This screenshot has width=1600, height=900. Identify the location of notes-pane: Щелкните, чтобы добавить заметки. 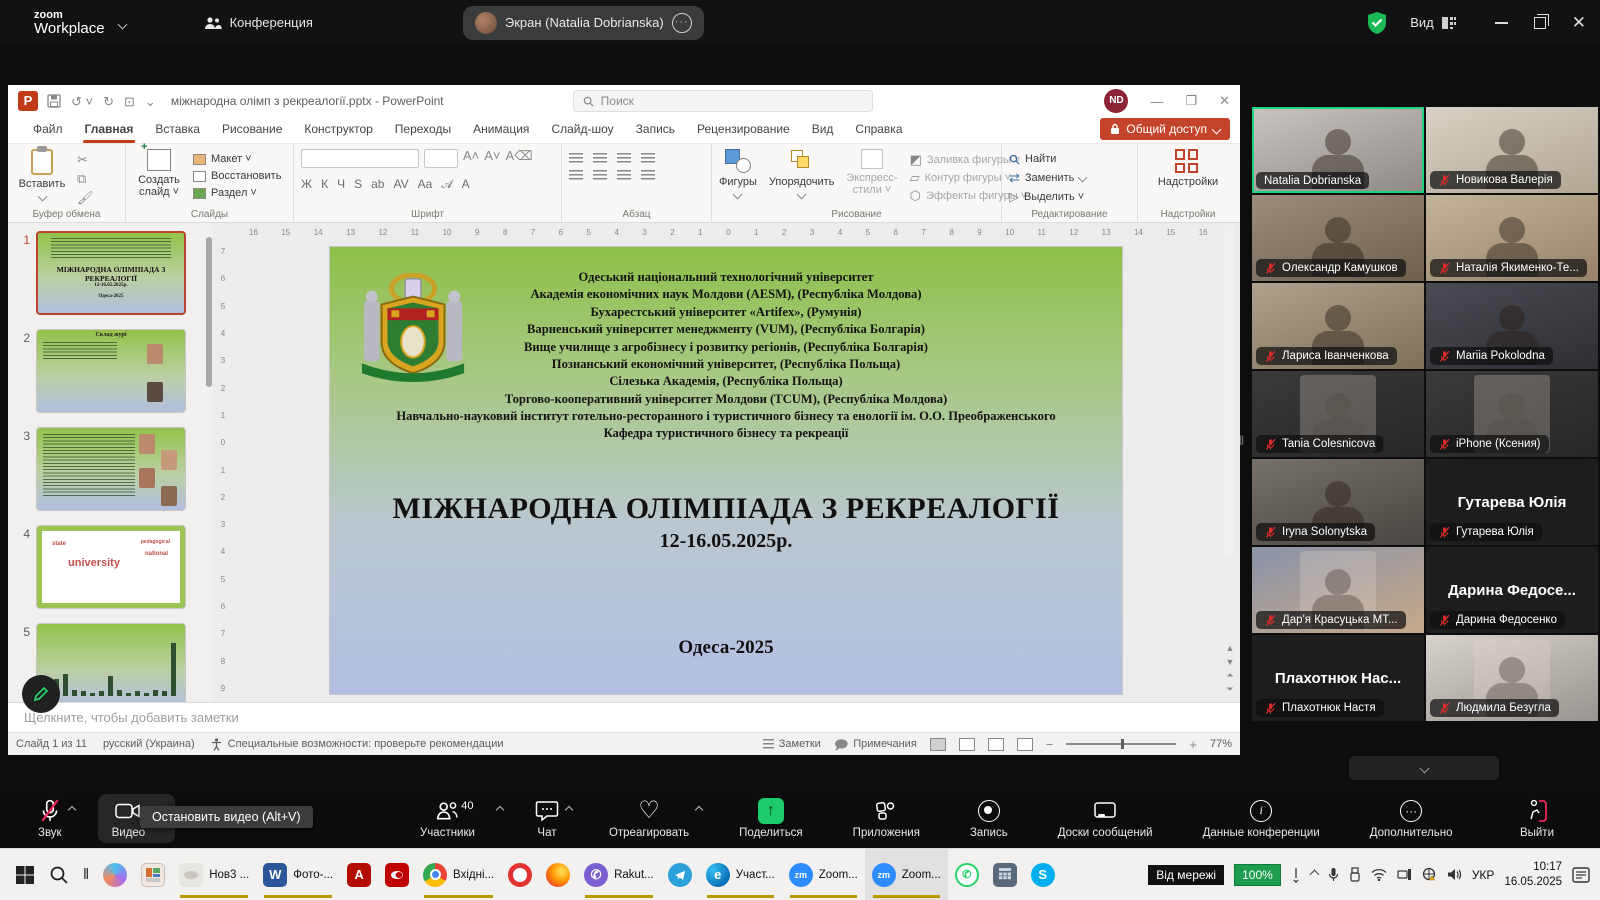
(624, 717).